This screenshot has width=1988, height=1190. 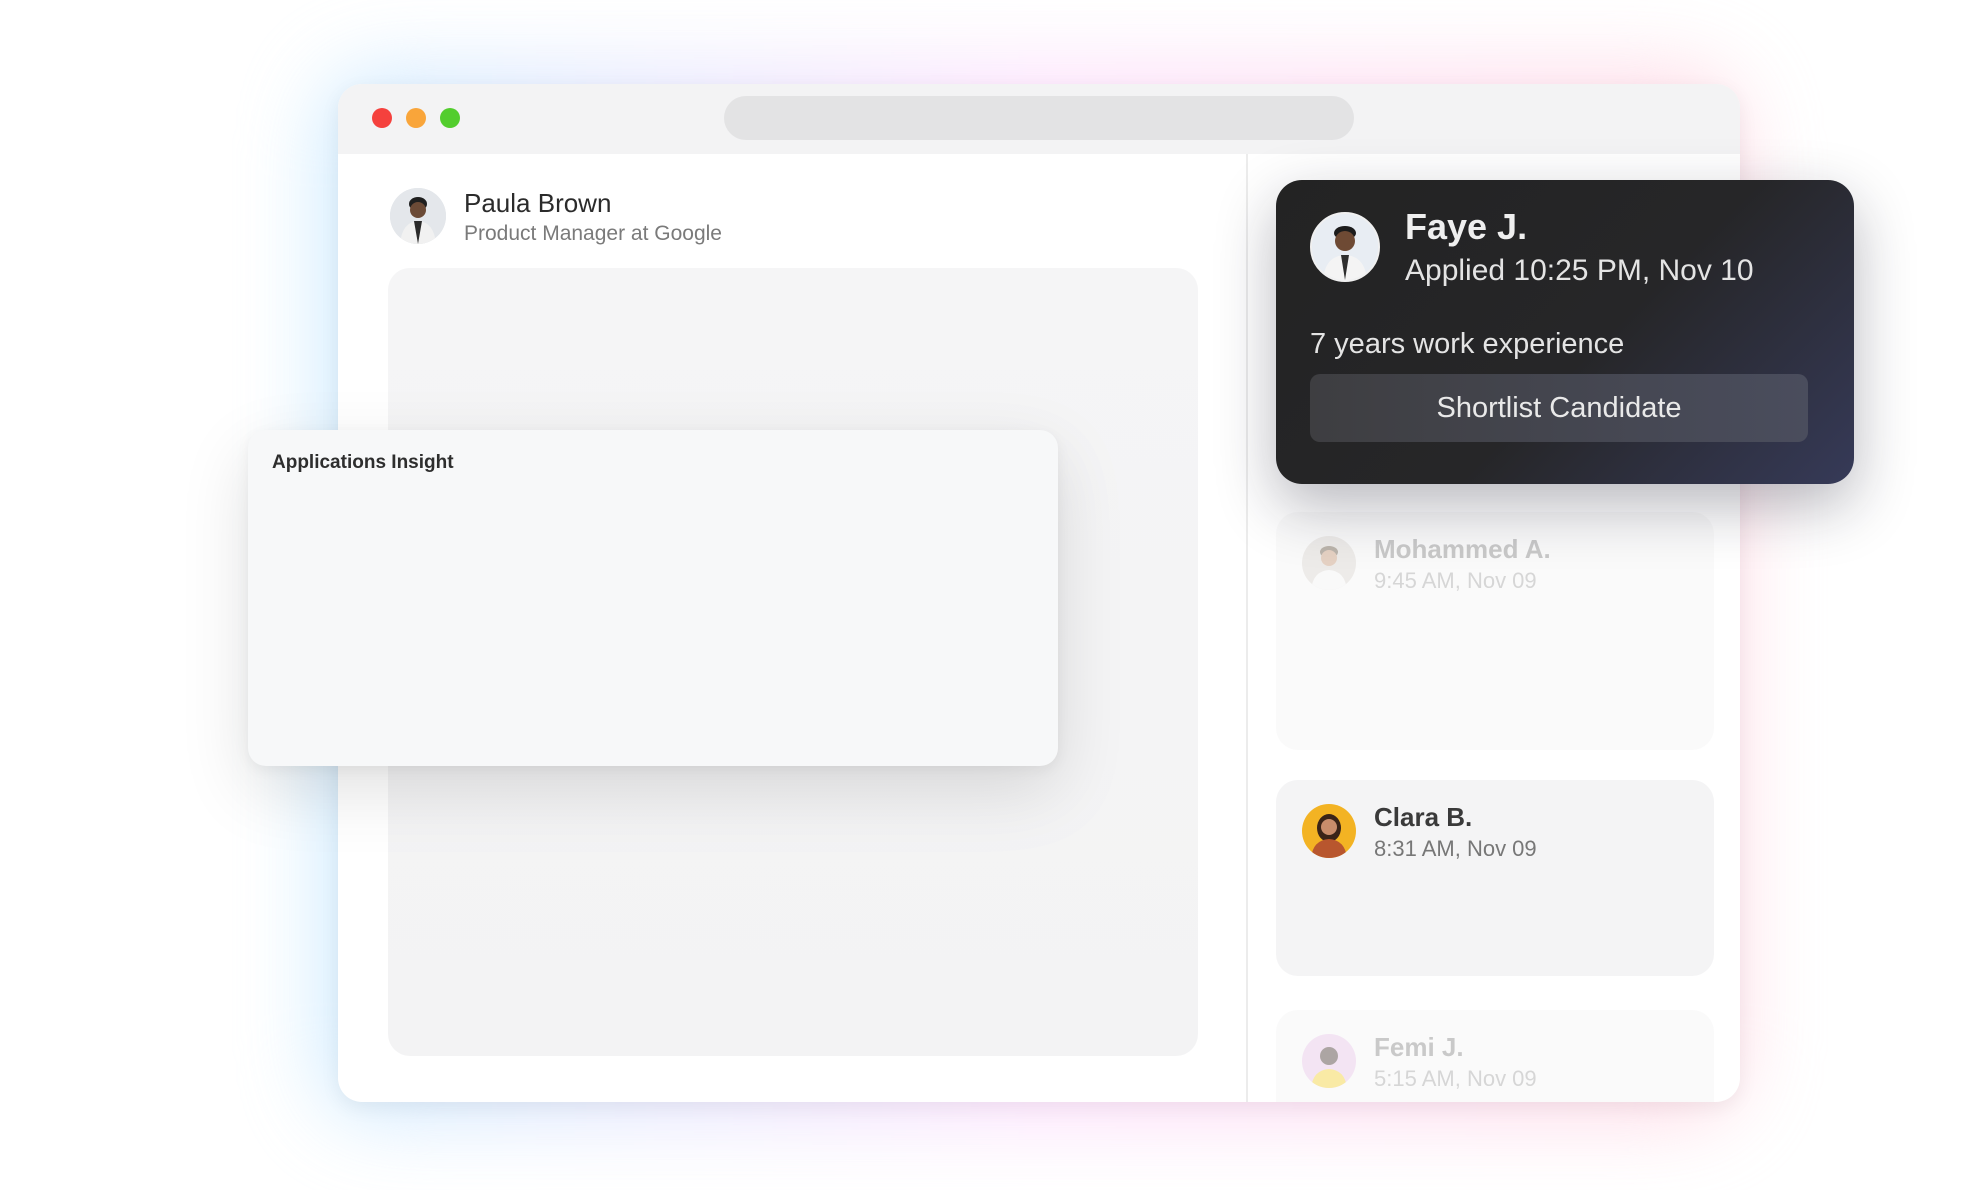 What do you see at coordinates (1419, 1047) in the screenshot?
I see `candidate-name: Femi J.` at bounding box center [1419, 1047].